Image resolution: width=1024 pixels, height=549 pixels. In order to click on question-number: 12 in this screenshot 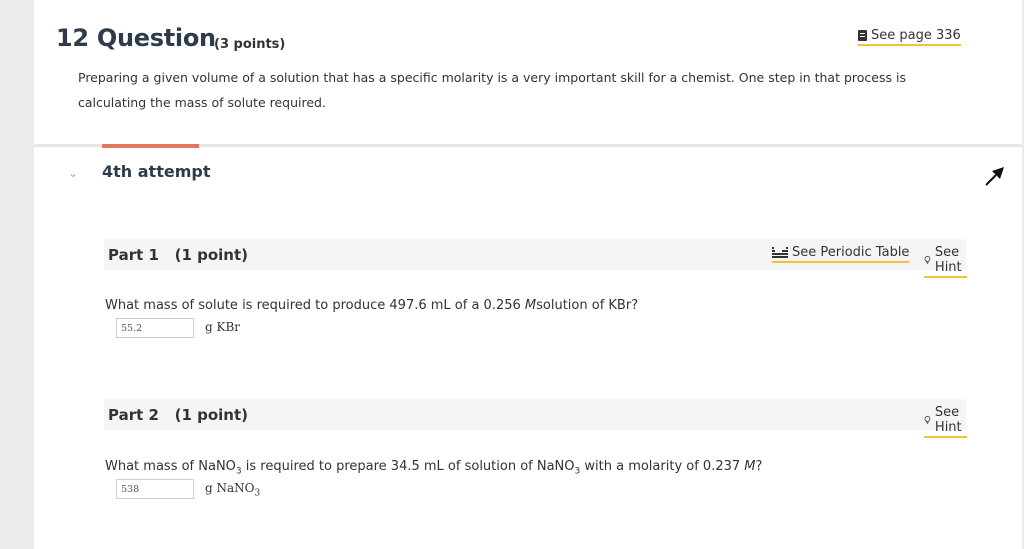, I will do `click(72, 38)`.